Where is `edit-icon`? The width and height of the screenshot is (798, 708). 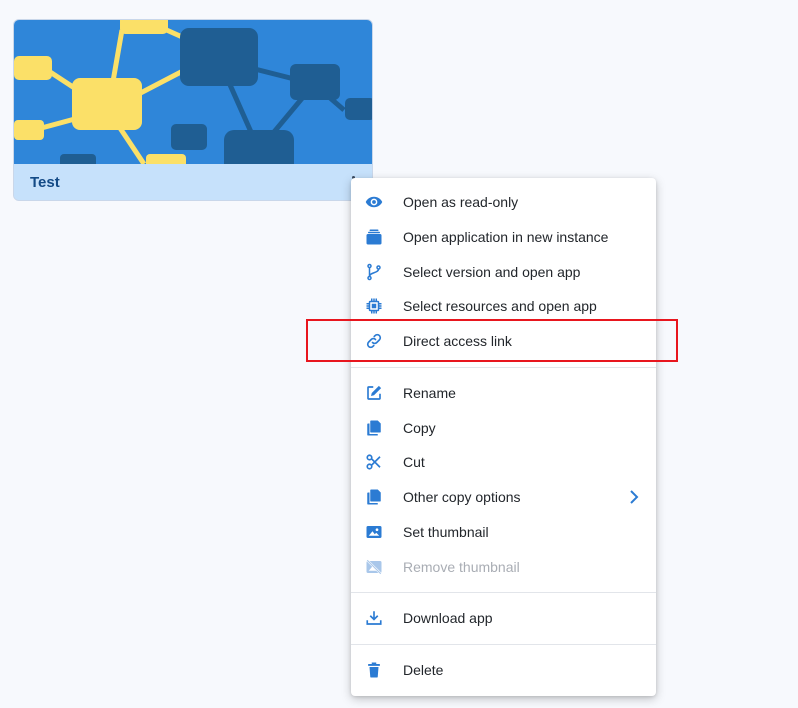 edit-icon is located at coordinates (374, 392).